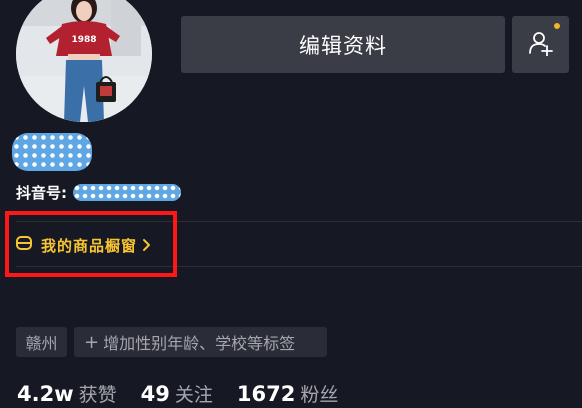  I want to click on add-friend-icon, so click(541, 45).